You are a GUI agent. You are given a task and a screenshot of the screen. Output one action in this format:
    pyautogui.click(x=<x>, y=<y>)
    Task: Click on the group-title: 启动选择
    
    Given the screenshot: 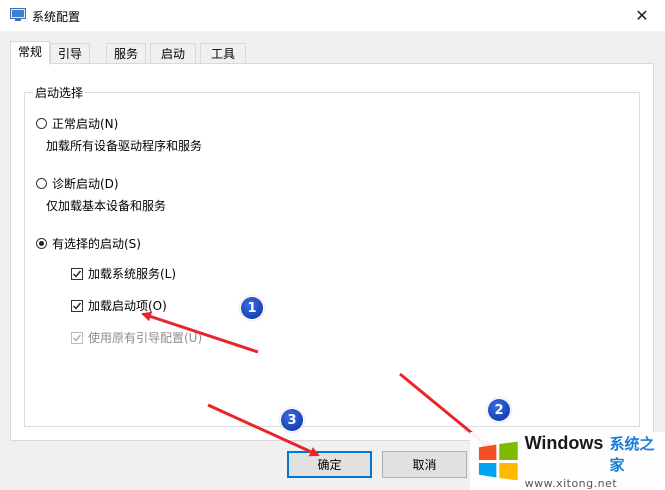 What is the action you would take?
    pyautogui.click(x=59, y=92)
    